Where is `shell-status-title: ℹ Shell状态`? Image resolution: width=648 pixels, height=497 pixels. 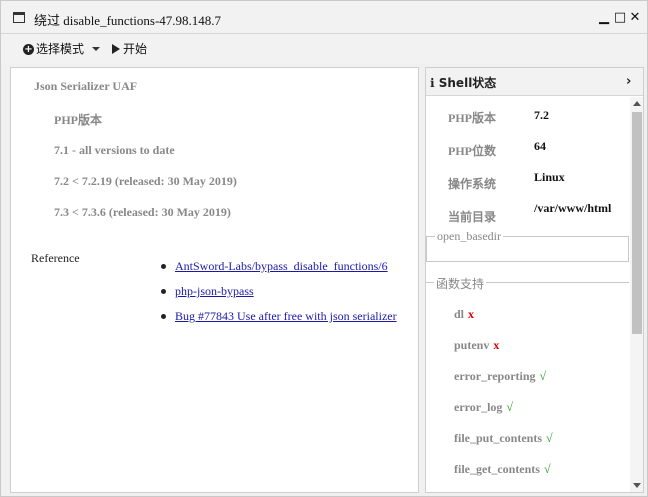
shell-status-title: ℹ Shell状态 is located at coordinates (463, 82).